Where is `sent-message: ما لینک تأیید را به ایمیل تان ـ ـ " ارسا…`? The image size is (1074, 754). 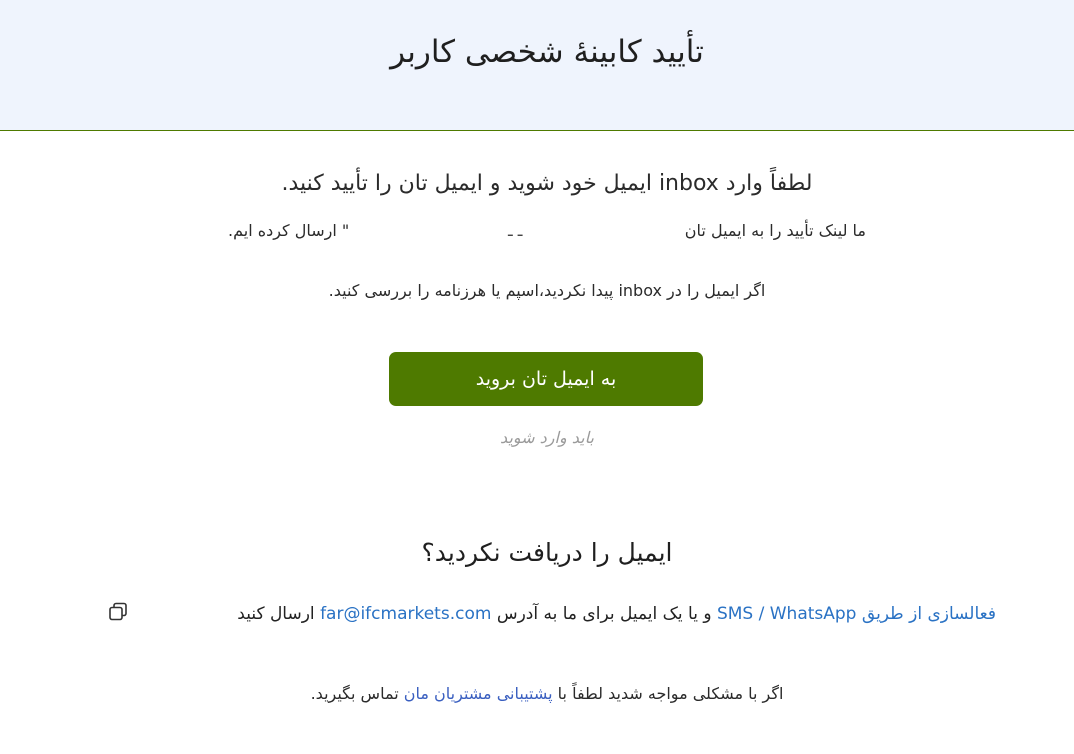
sent-message: ما لینک تأیید را به ایمیل تان ـ ـ " ارسا… is located at coordinates (537, 234).